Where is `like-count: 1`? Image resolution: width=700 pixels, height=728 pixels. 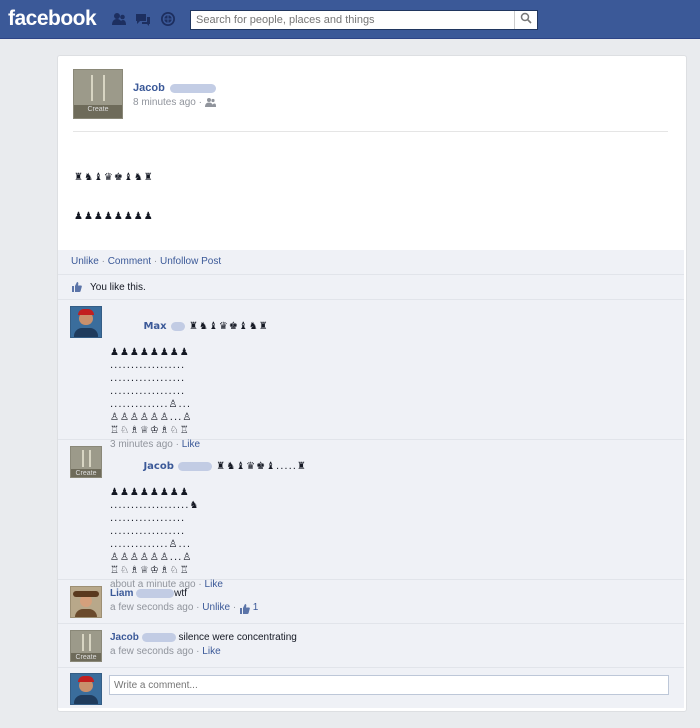
like-count: 1 is located at coordinates (256, 607).